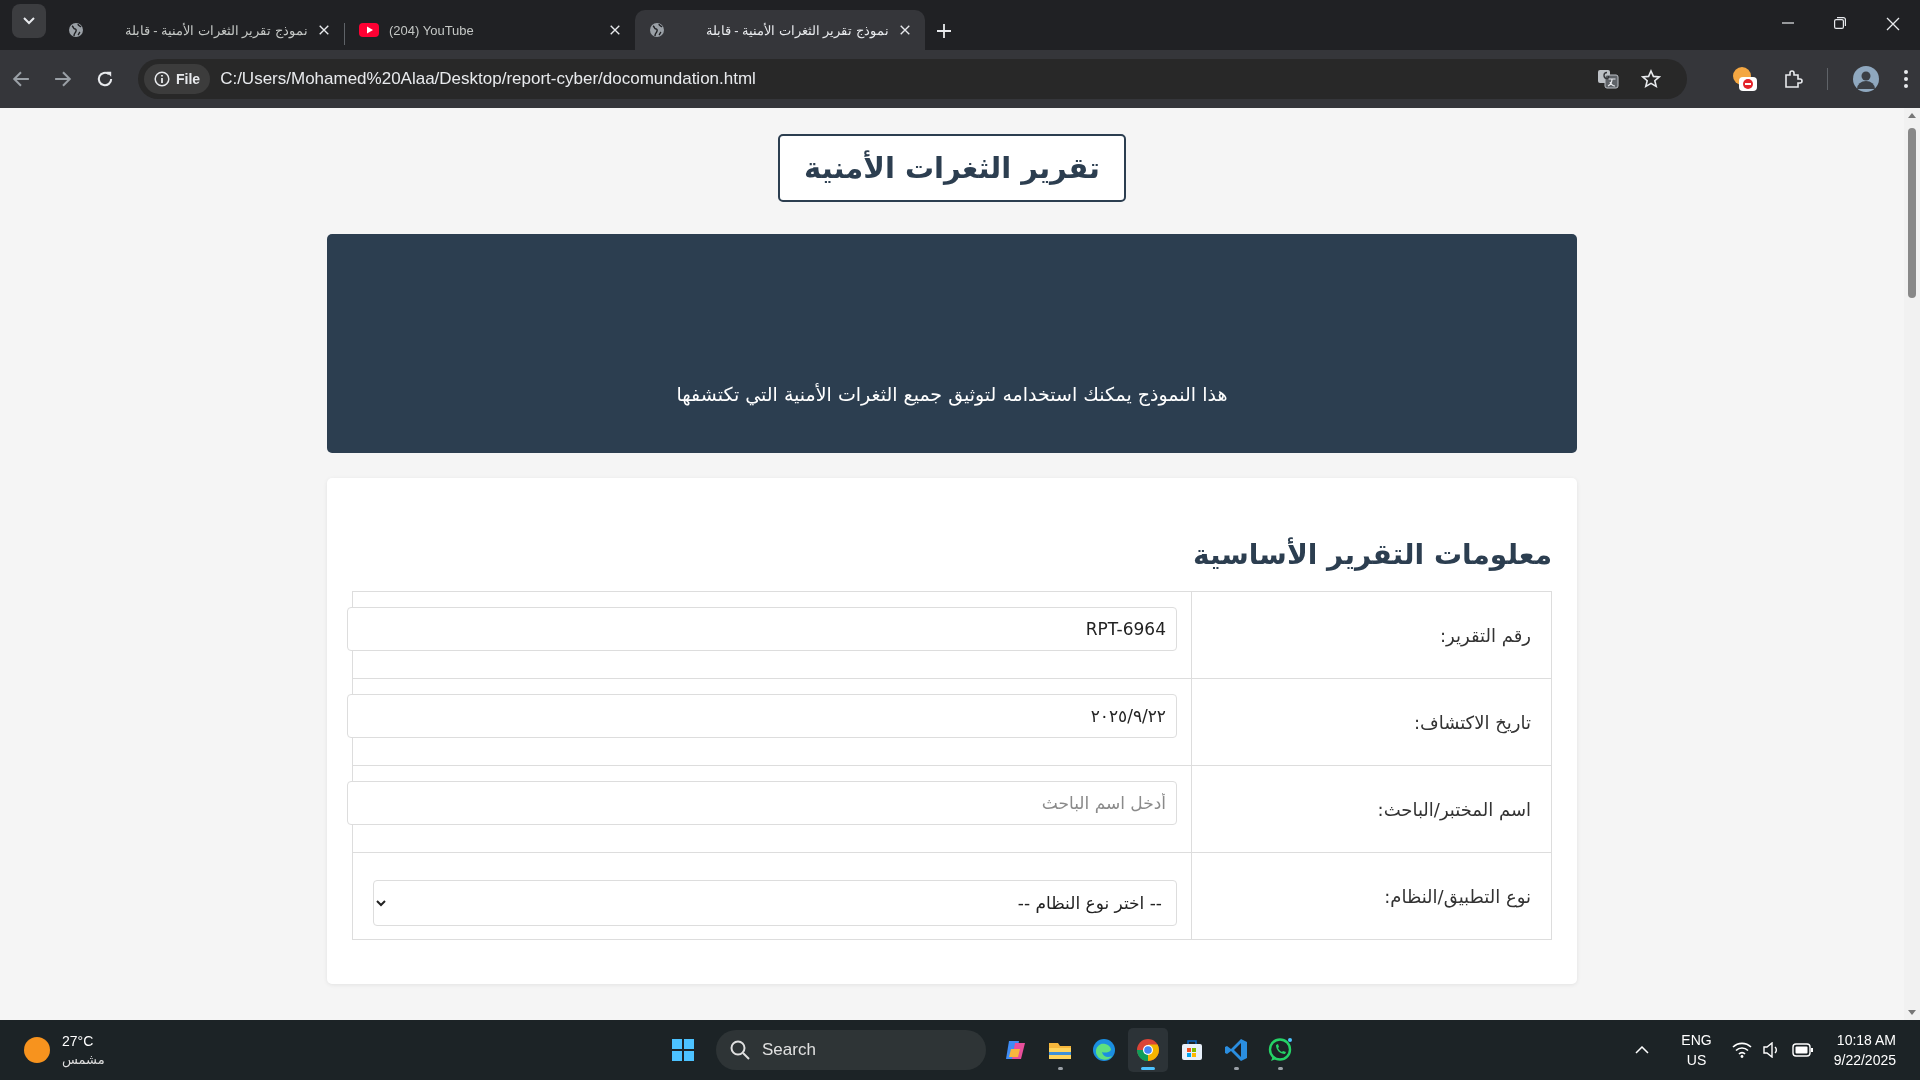  Describe the element at coordinates (952, 168) in the screenshot. I see `page-title: تقرير الثغرات الأمنية` at that location.